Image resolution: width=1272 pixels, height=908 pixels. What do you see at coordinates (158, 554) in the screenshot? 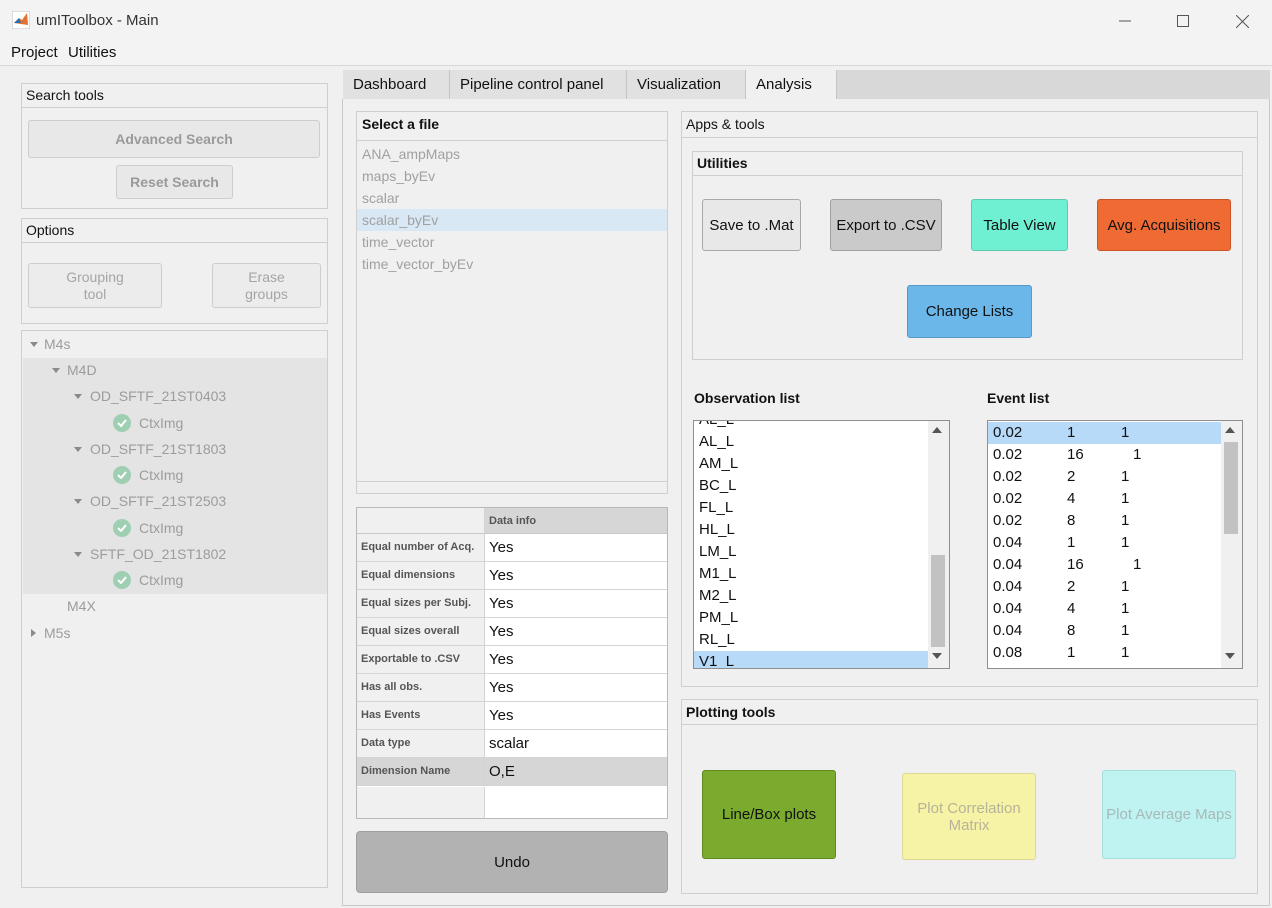
I see `tree-node-session-4: SFTF_OD_21ST1802` at bounding box center [158, 554].